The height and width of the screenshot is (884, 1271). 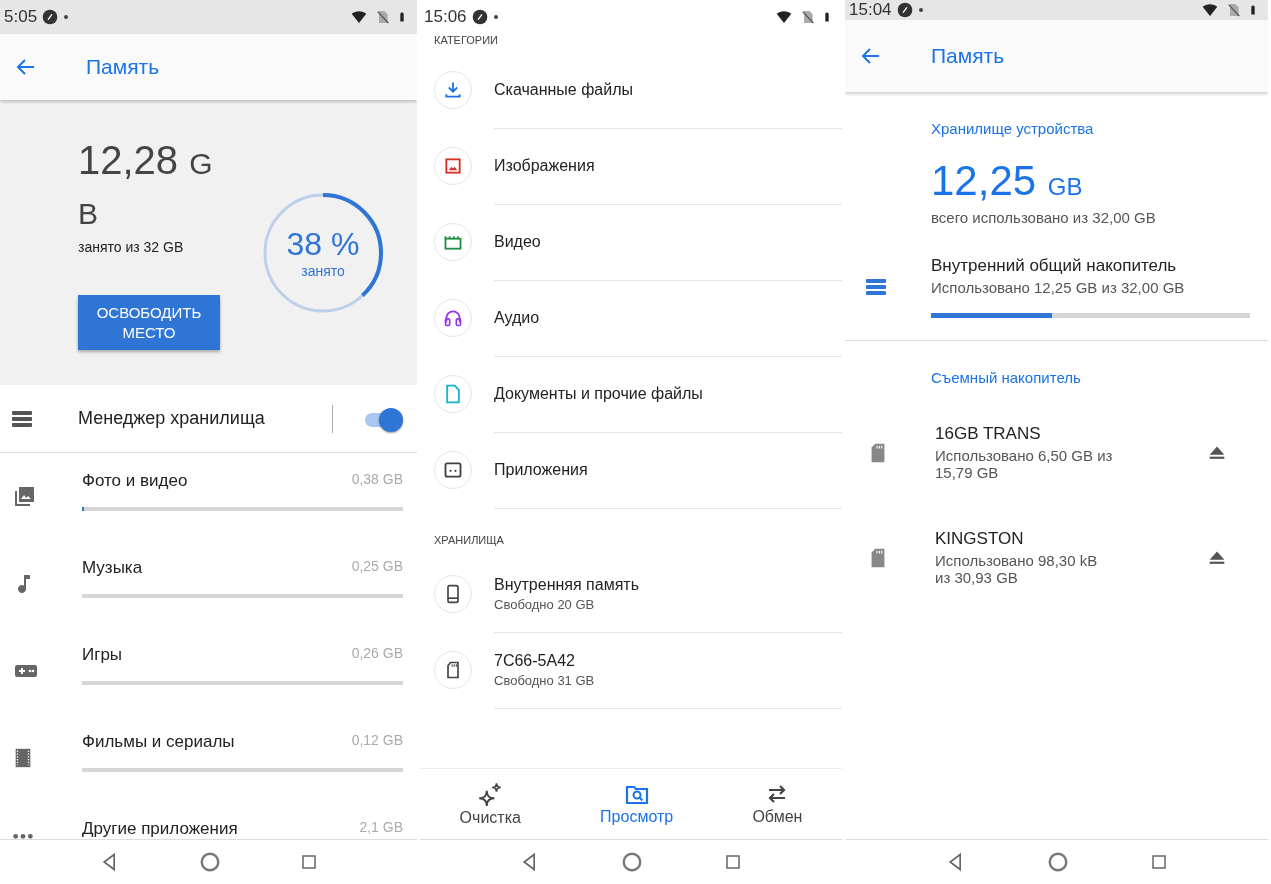 What do you see at coordinates (637, 804) in the screenshot?
I see `nav-tab: Просмотр` at bounding box center [637, 804].